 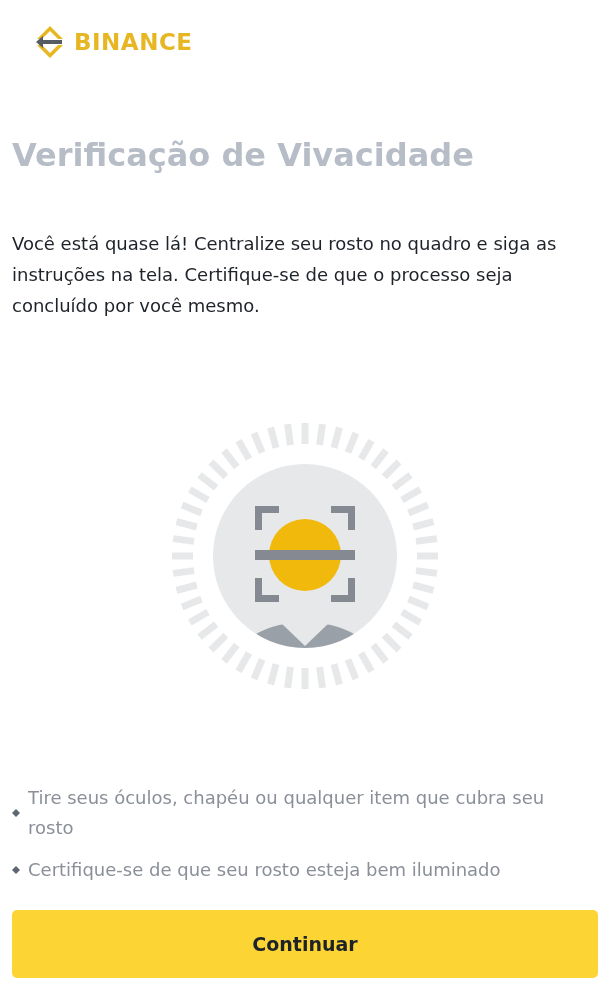 I want to click on logo-text: BINANCE, so click(x=133, y=42).